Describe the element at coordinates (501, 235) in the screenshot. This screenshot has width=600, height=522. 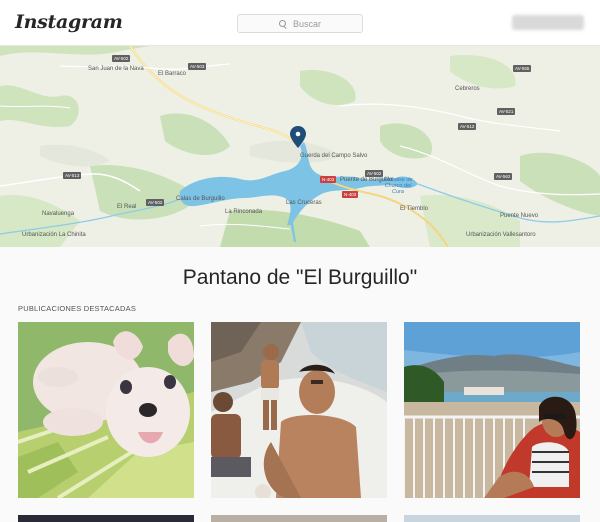
I see `map-label: Urbanización Vallesantoro` at that location.